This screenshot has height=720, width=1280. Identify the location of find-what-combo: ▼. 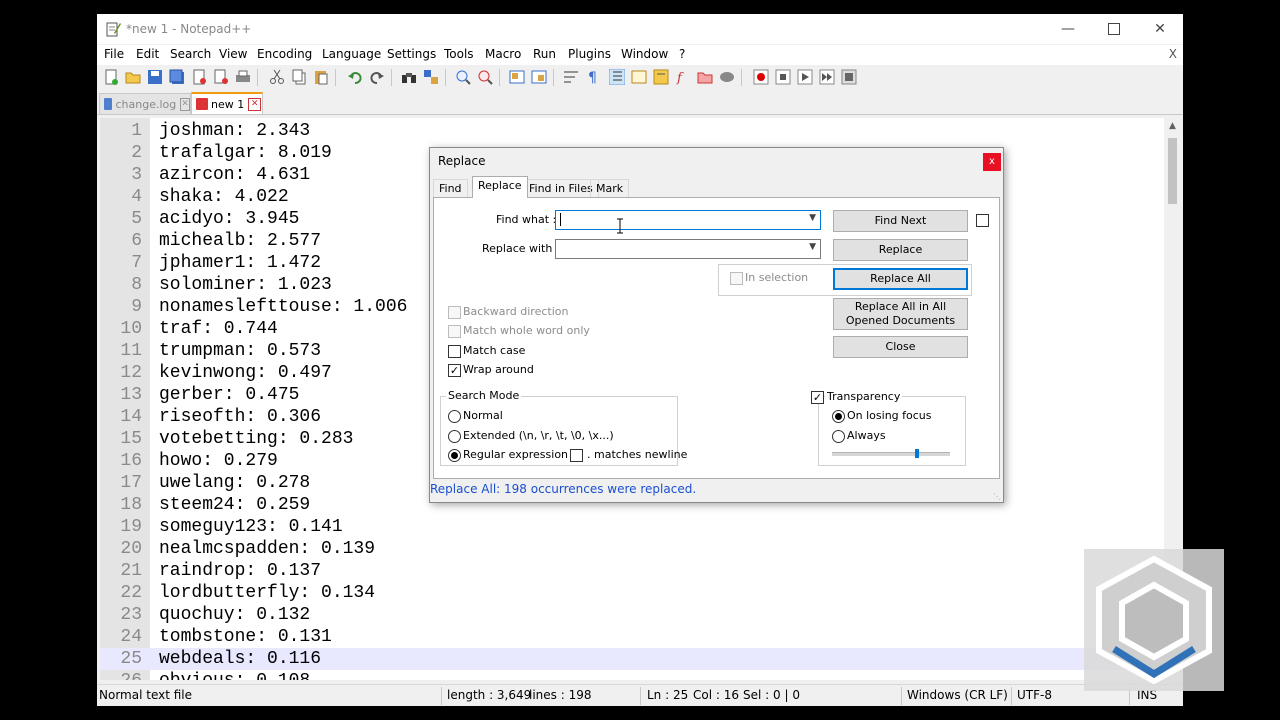
(688, 220).